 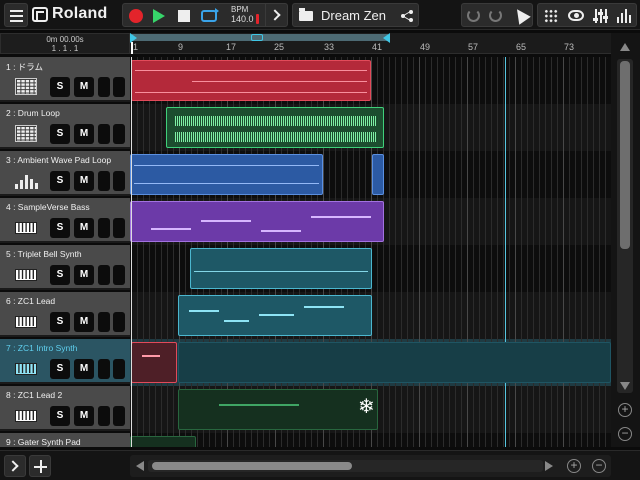 I want to click on expand-panel-button, so click(x=15, y=466).